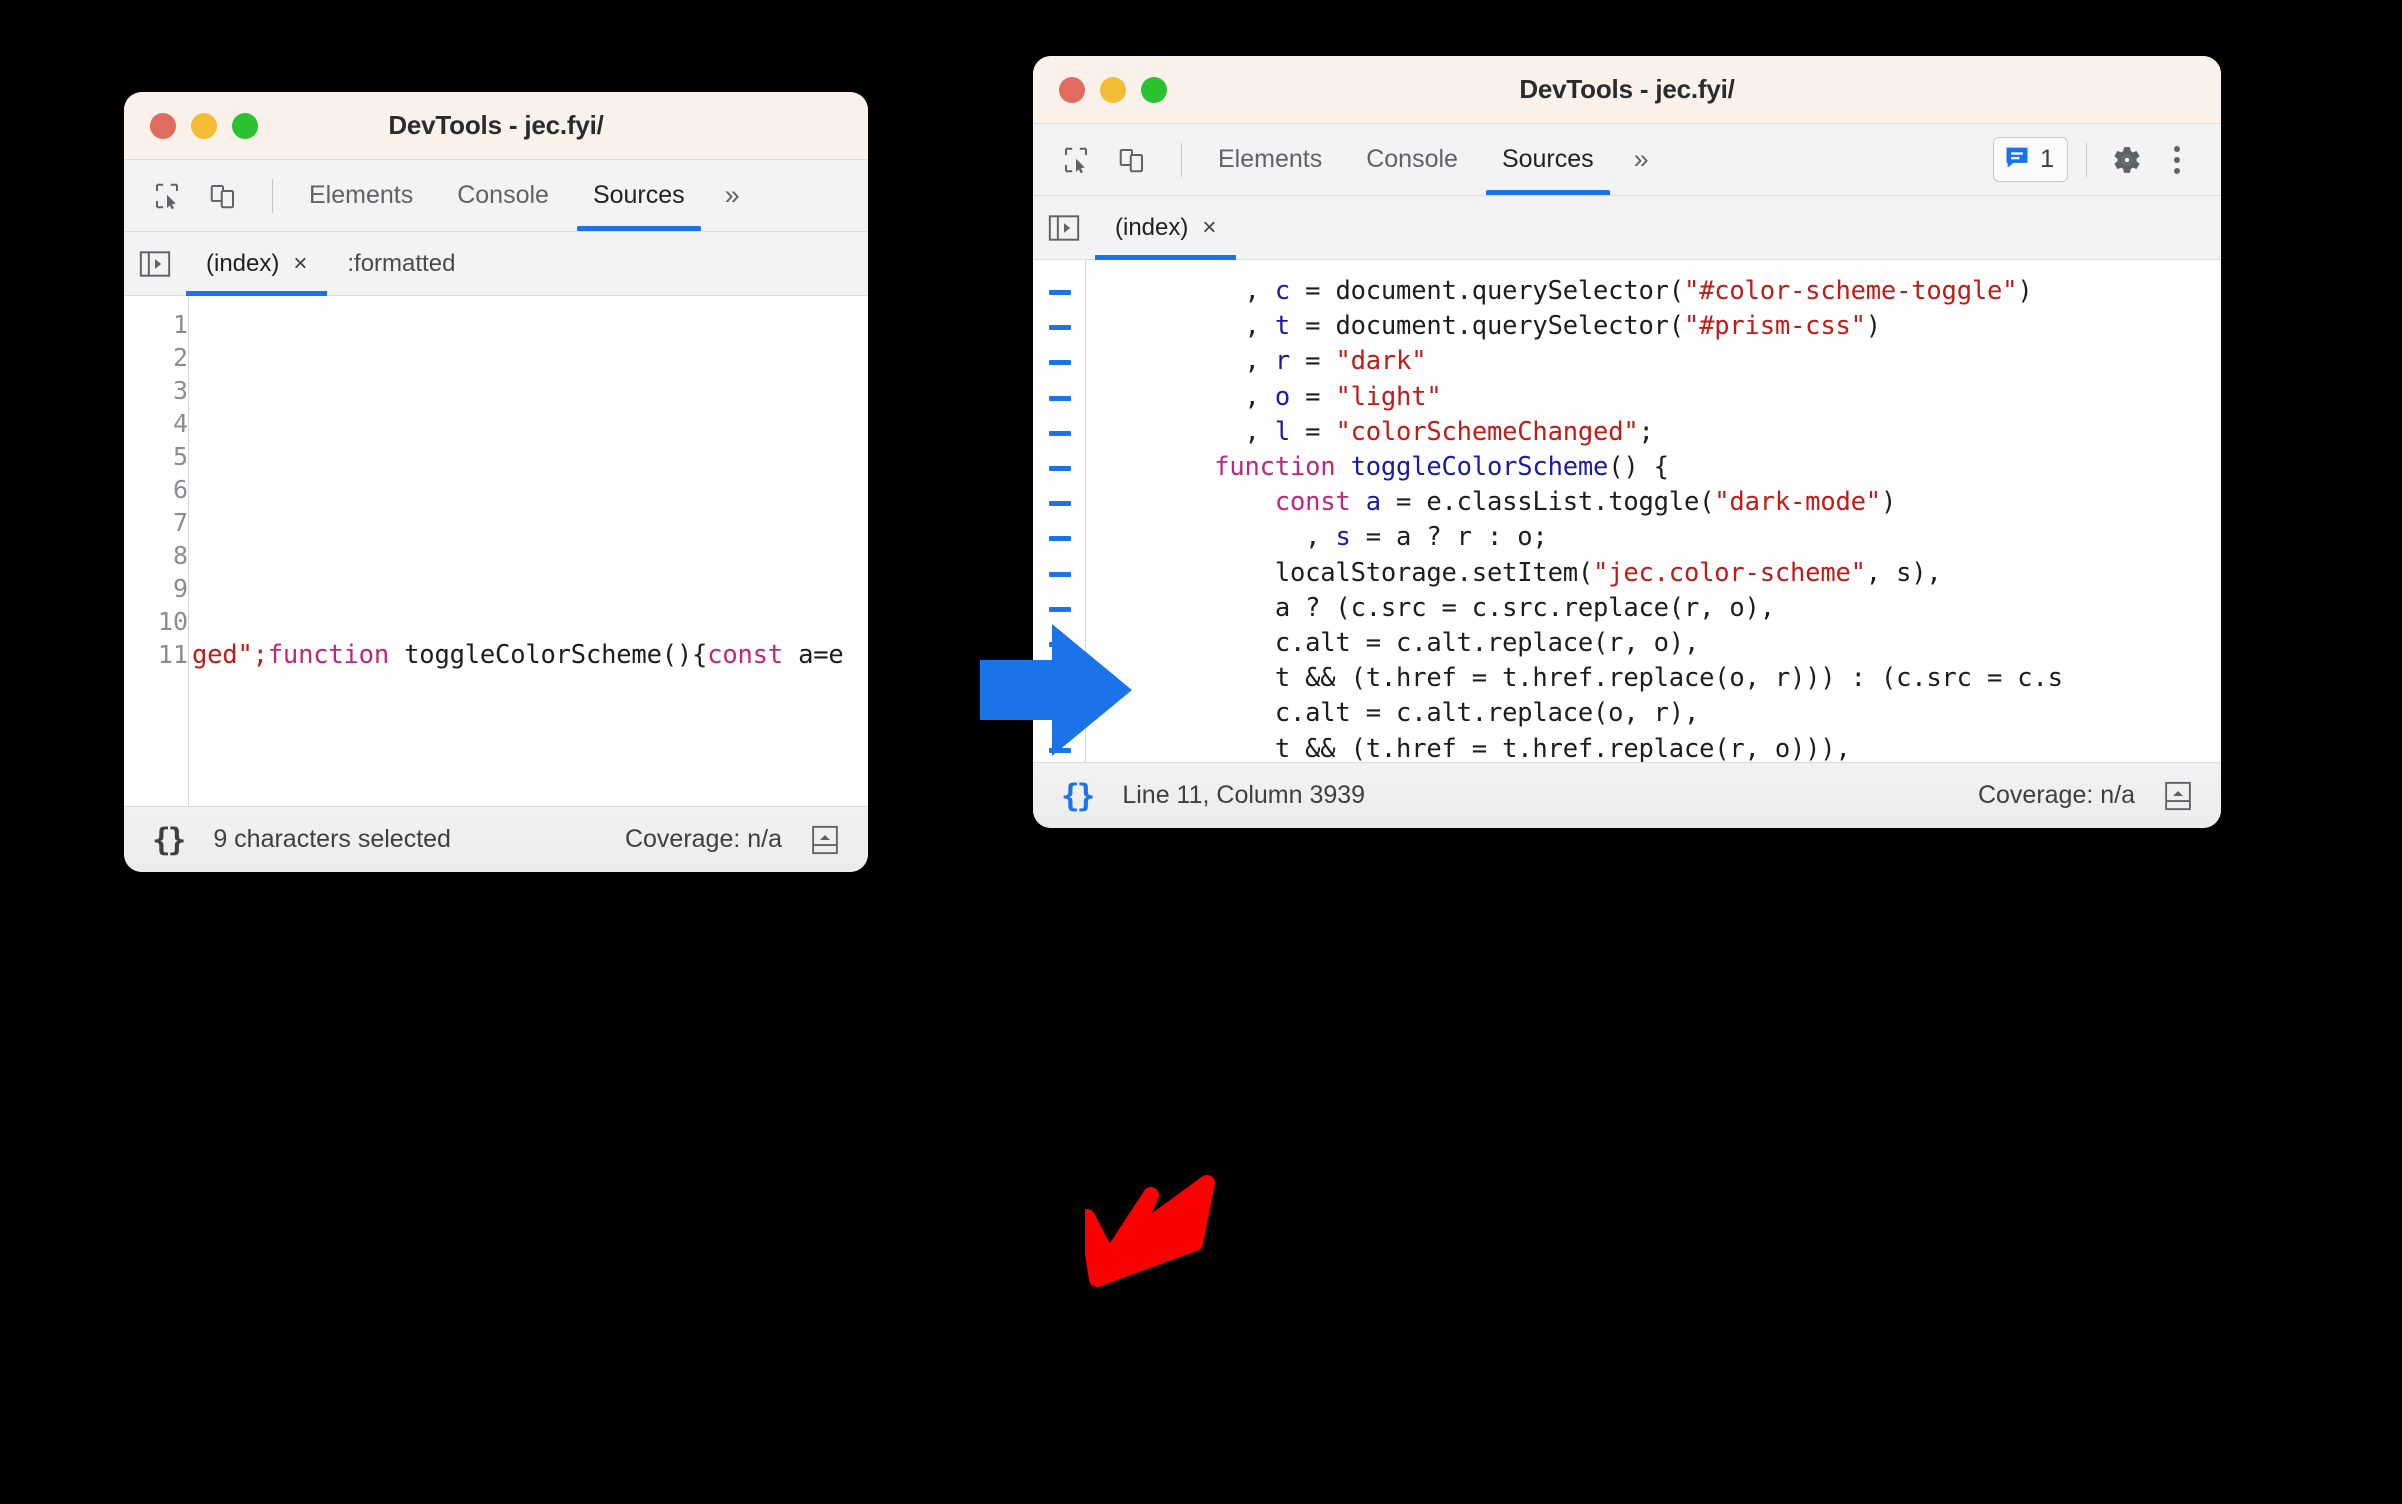 This screenshot has height=1504, width=2402. I want to click on line-number: 3, so click(180, 390).